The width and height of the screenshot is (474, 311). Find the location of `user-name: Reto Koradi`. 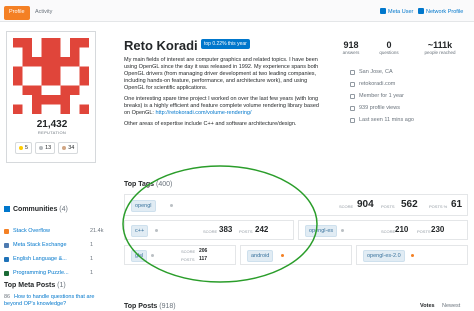

user-name: Reto Koradi is located at coordinates (161, 45).